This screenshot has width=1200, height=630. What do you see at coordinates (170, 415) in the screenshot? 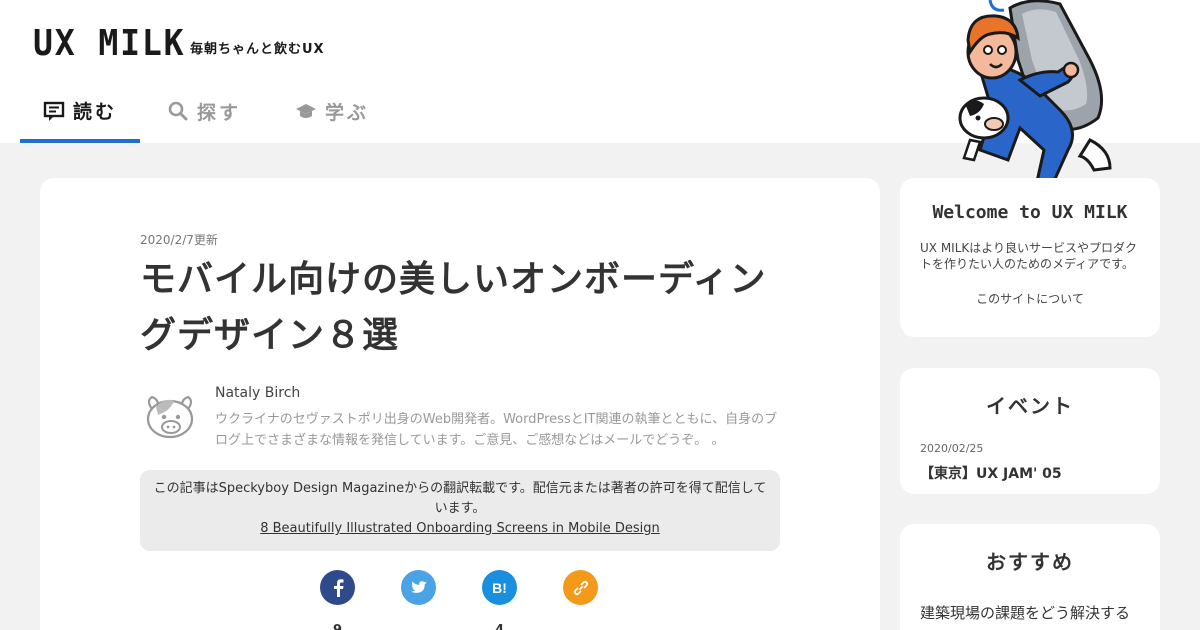
I see `author-avatar` at bounding box center [170, 415].